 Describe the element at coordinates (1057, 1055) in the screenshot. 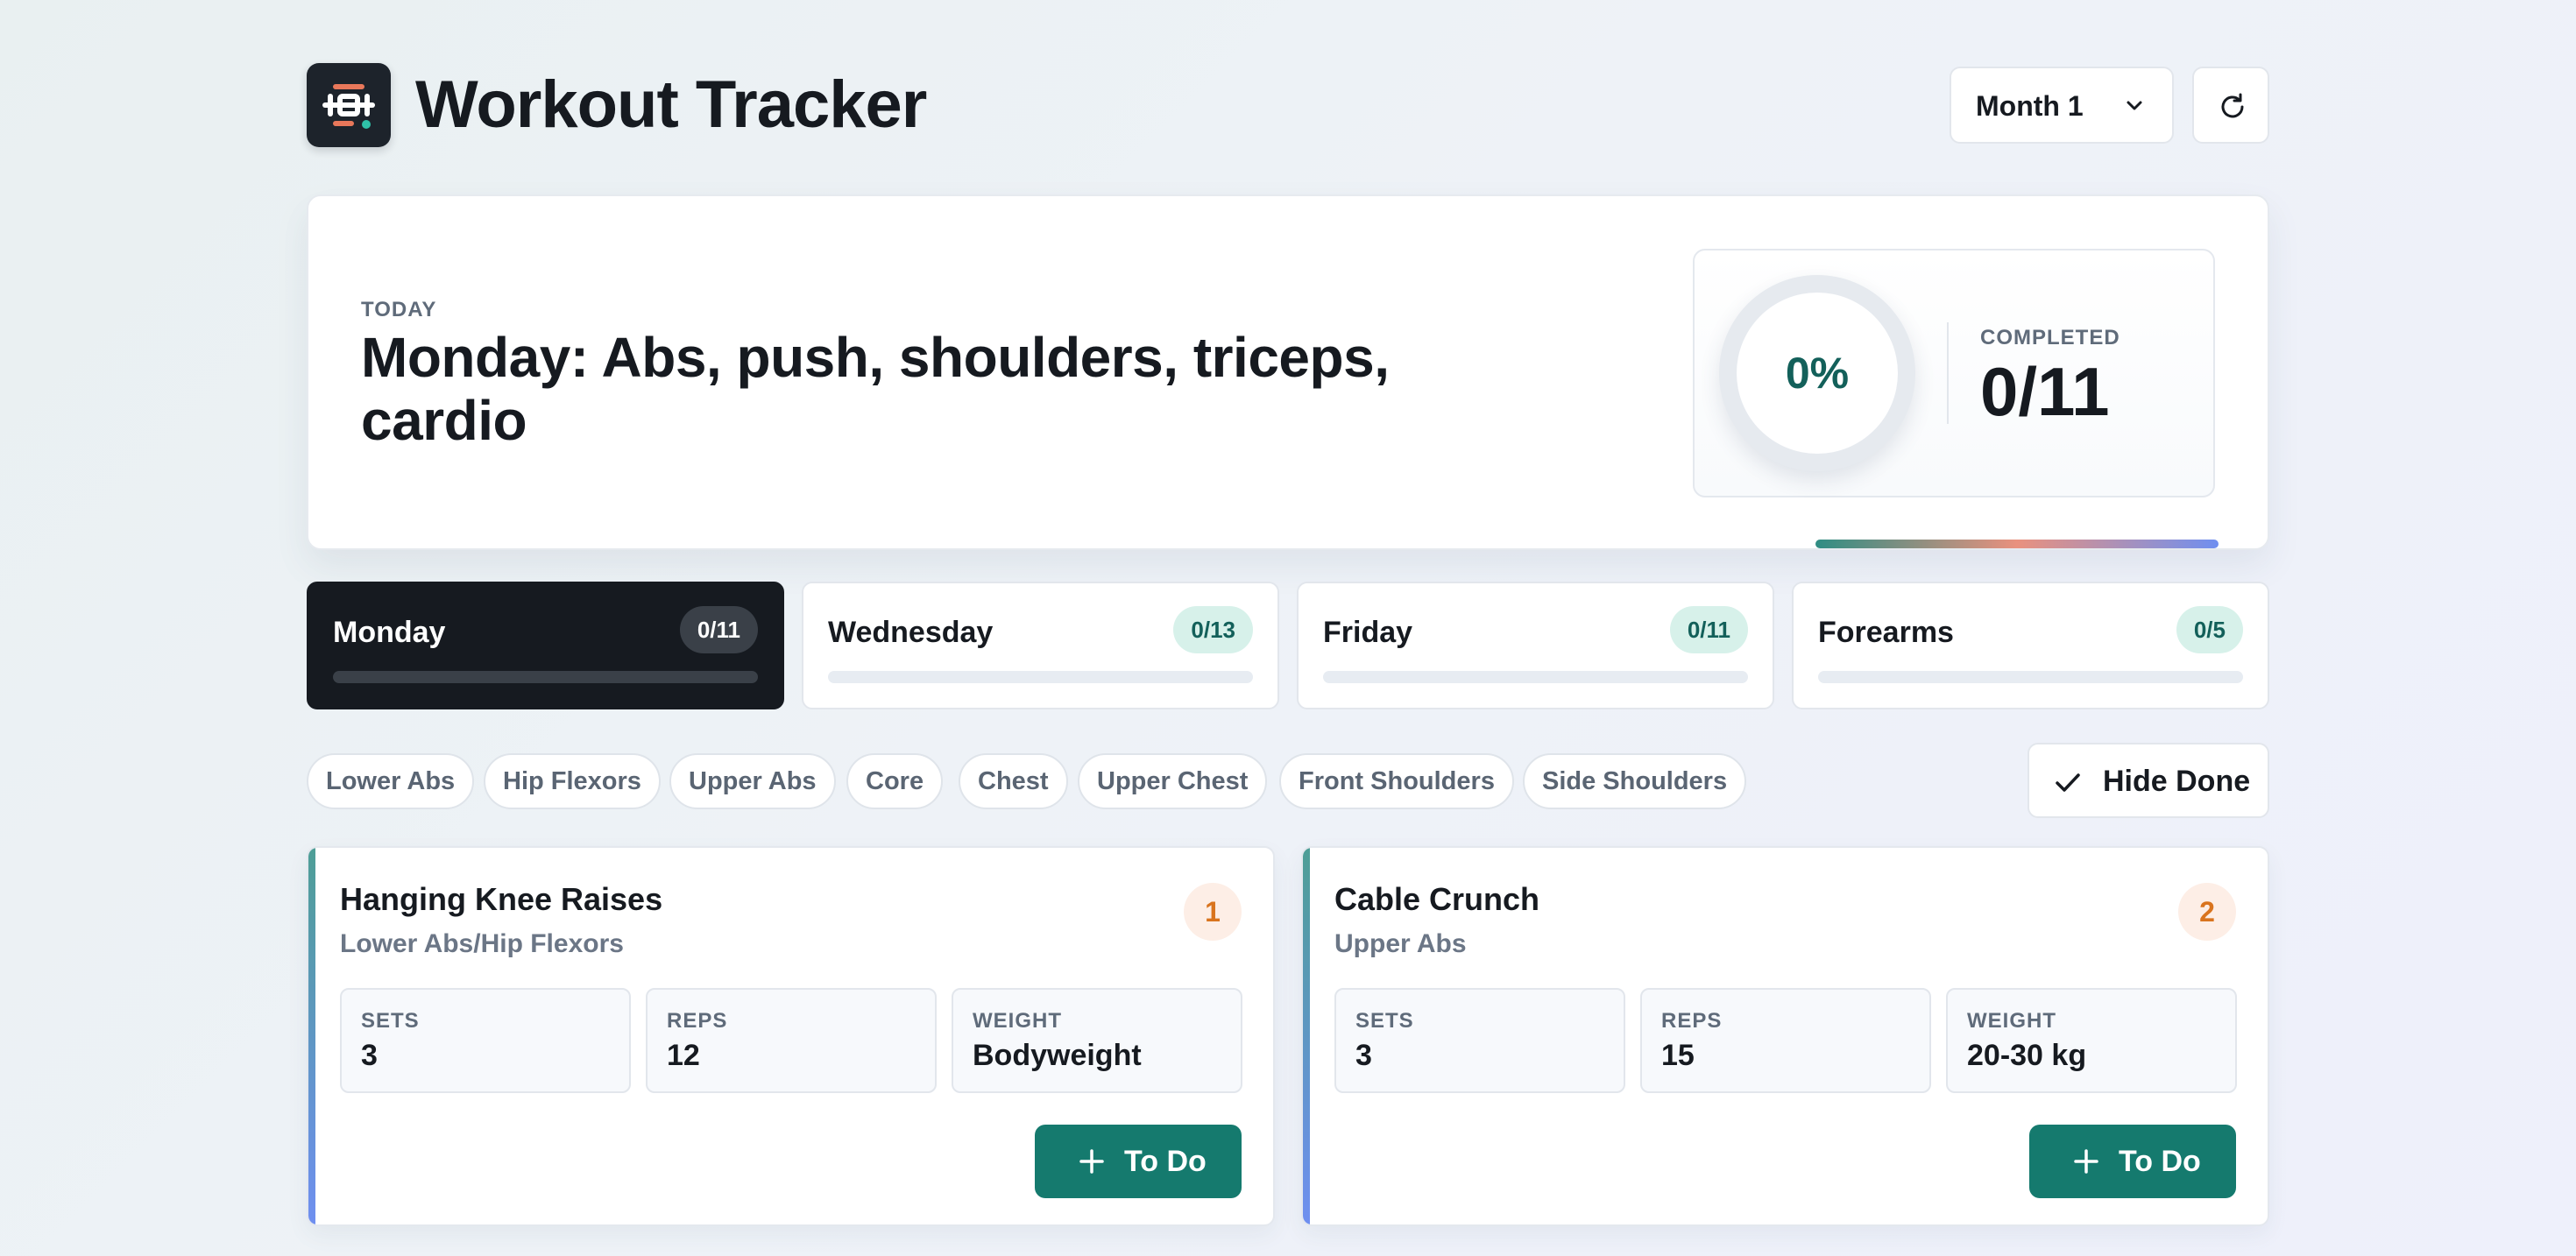

I see `weight-value: Bodyweight` at that location.